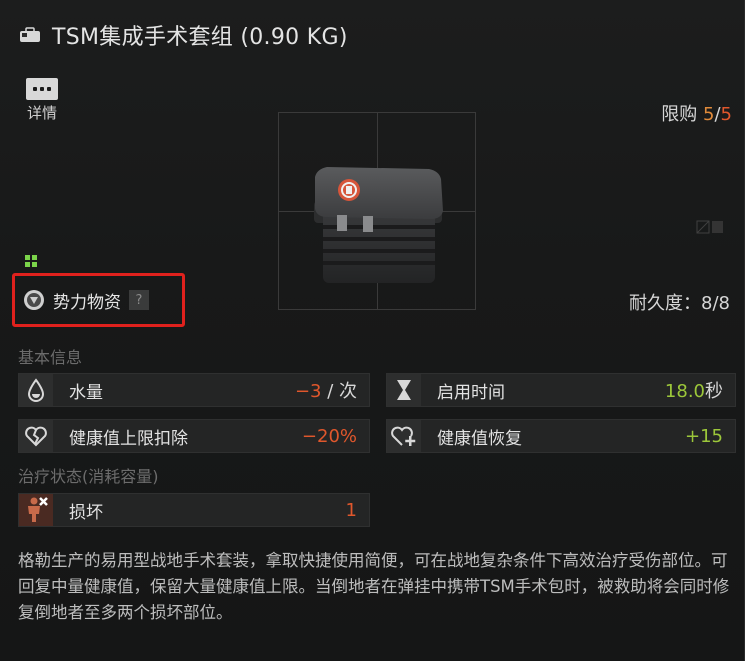  What do you see at coordinates (479, 438) in the screenshot?
I see `stat-name: 健康值恢复` at bounding box center [479, 438].